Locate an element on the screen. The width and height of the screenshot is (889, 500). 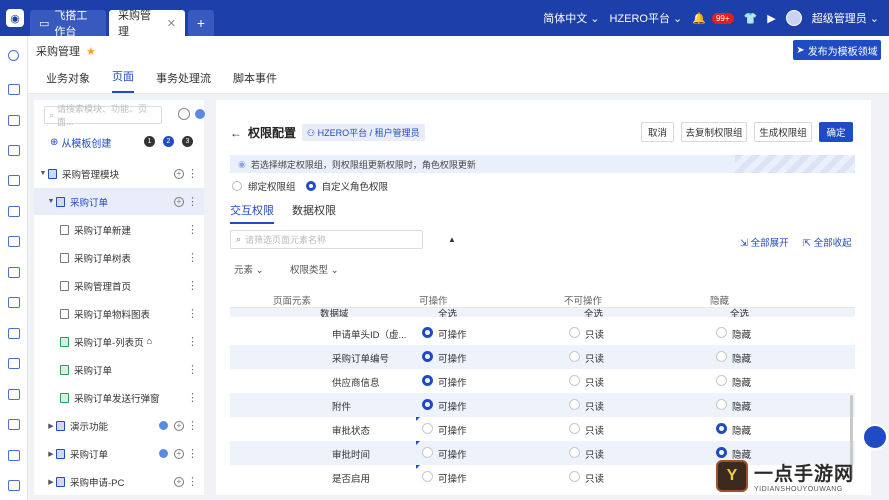
element-filter: 元素 ⌄ is located at coordinates (249, 269).